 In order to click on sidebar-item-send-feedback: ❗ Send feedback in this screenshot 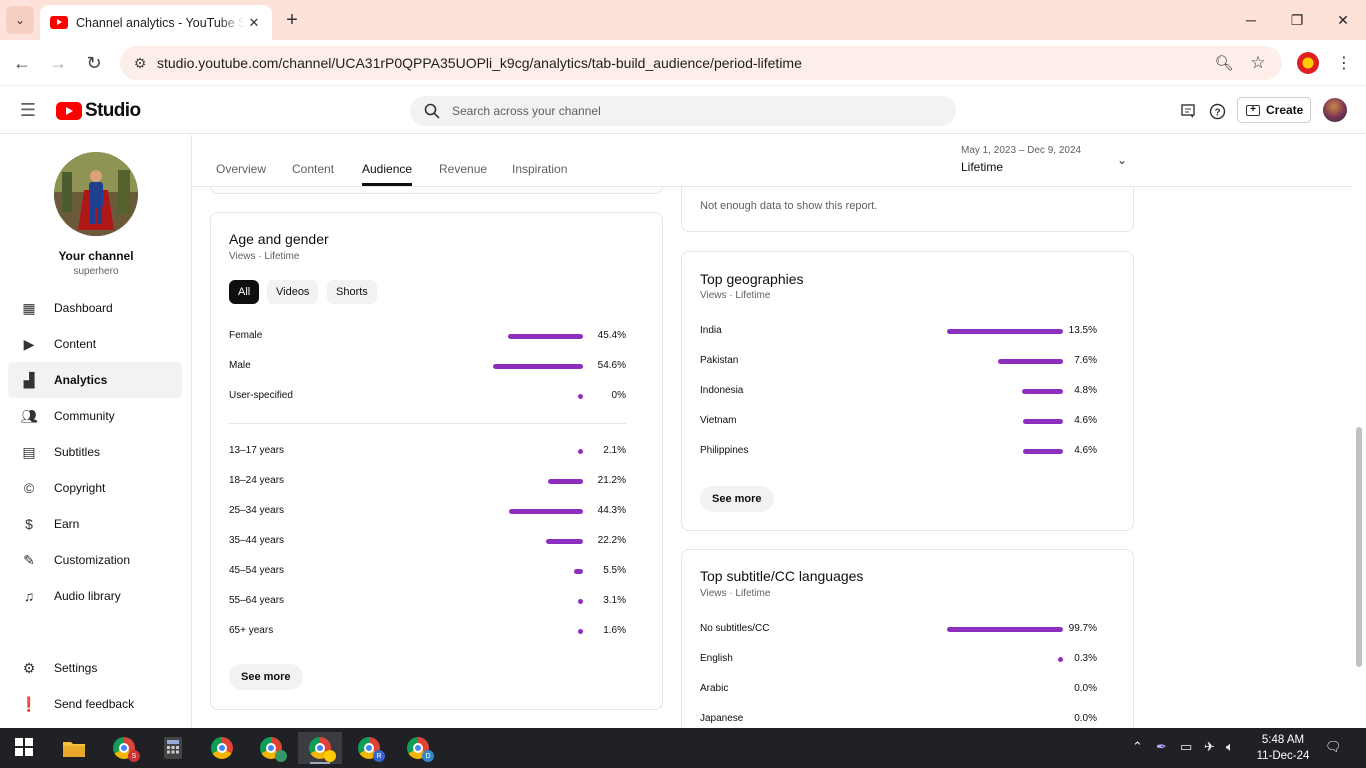, I will do `click(95, 704)`.